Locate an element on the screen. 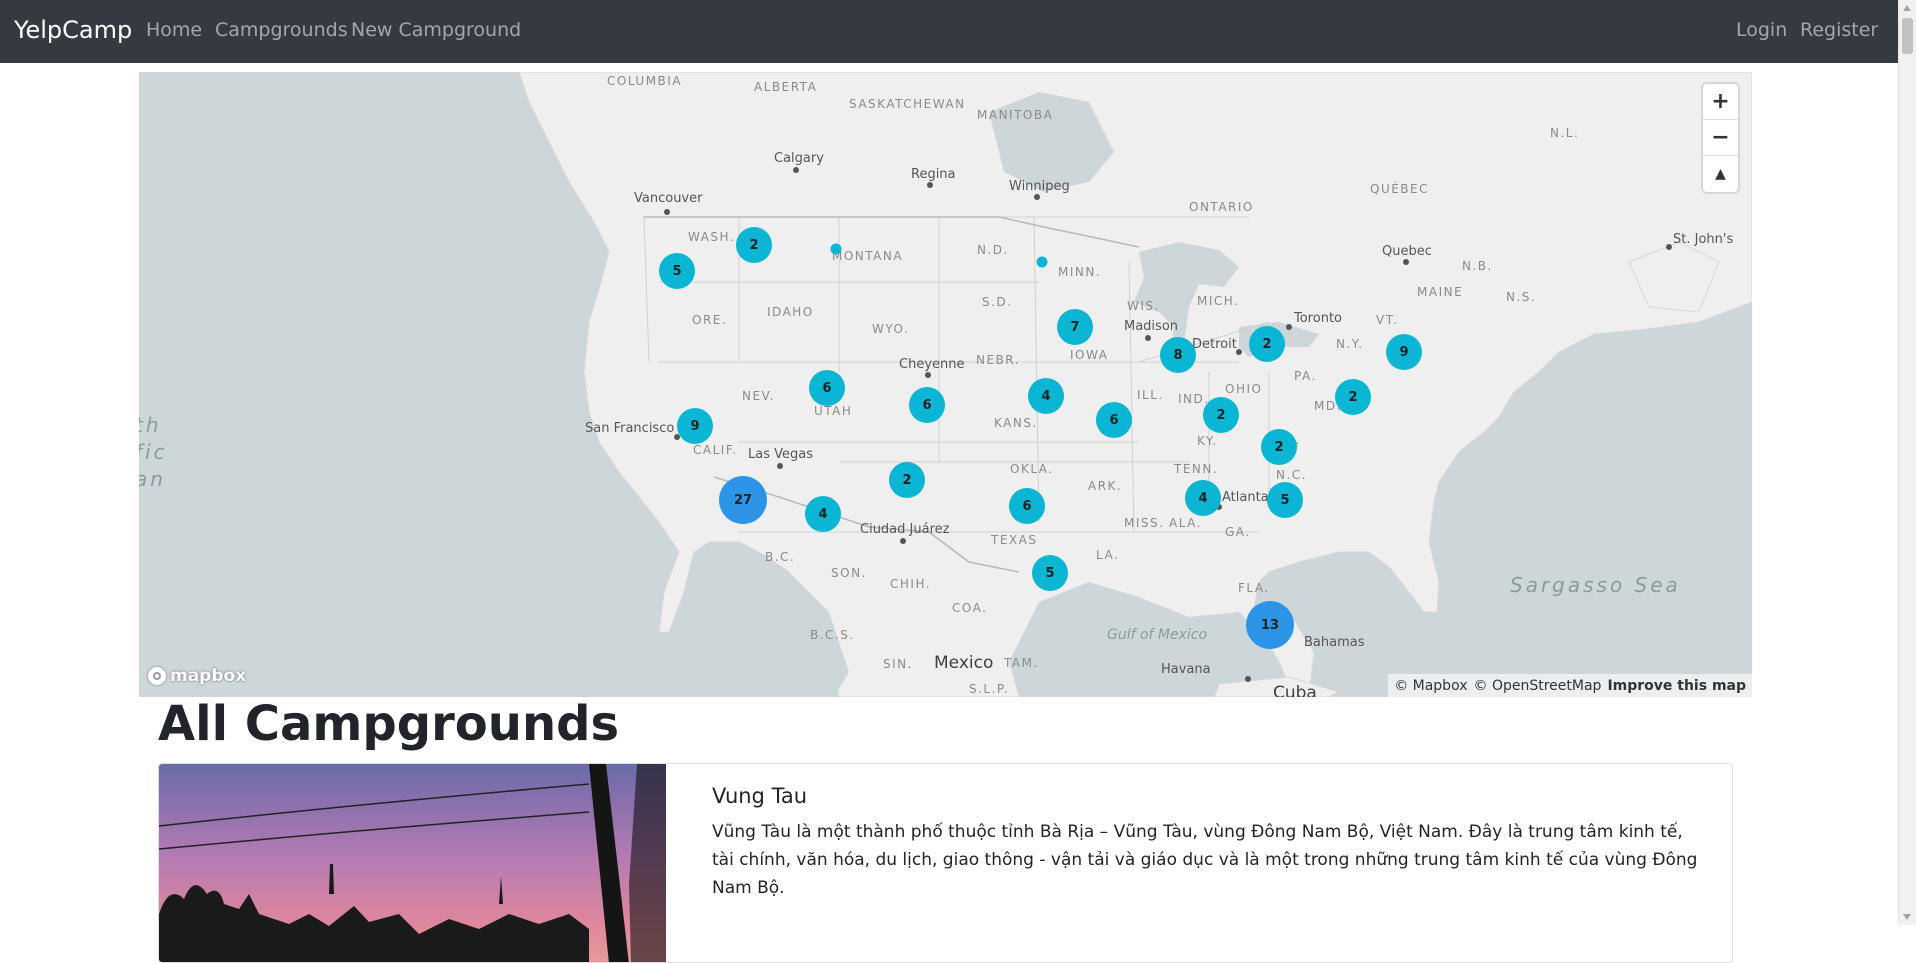 Image resolution: width=1916 pixels, height=963 pixels. map-label-ny: N.Y. is located at coordinates (1350, 344).